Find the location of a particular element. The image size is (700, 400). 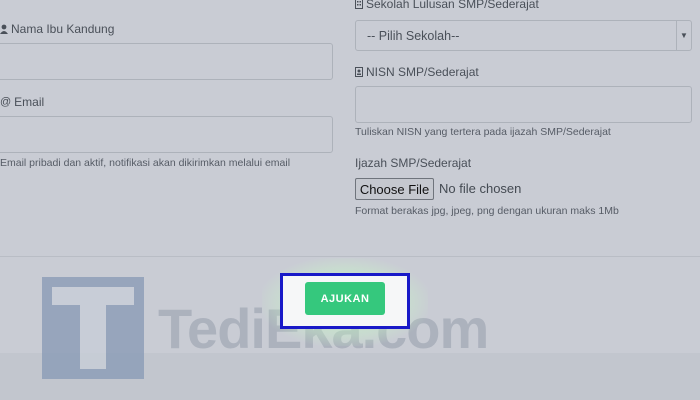

choose-file-button: Choose File is located at coordinates (394, 189).